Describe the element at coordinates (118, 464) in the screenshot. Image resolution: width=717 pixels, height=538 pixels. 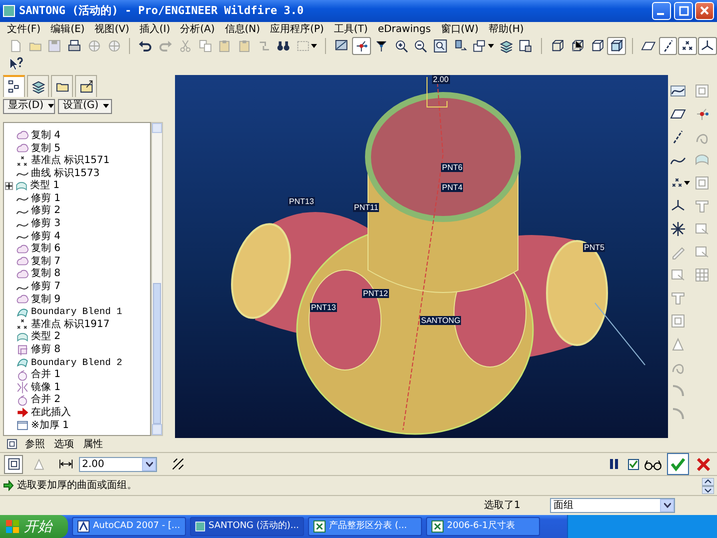
I see `thickness-field: 2.00` at that location.